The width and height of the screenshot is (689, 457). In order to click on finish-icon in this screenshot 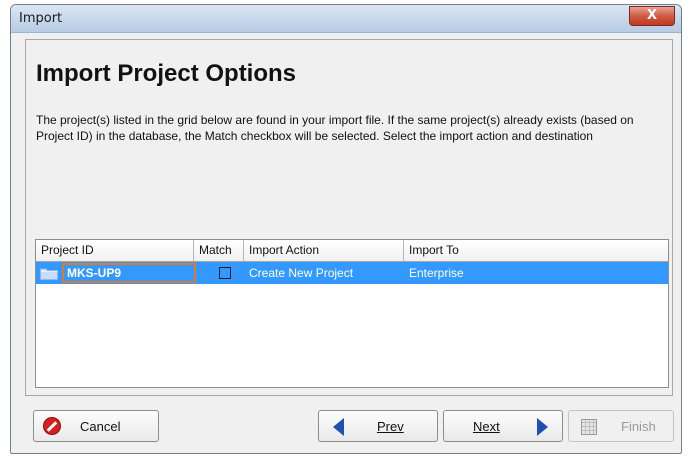, I will do `click(589, 427)`.